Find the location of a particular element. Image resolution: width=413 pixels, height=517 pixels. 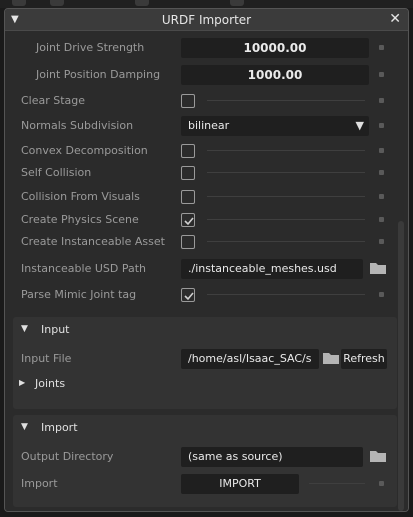

joint-position-damping-label: Joint Position Damping is located at coordinates (98, 74).